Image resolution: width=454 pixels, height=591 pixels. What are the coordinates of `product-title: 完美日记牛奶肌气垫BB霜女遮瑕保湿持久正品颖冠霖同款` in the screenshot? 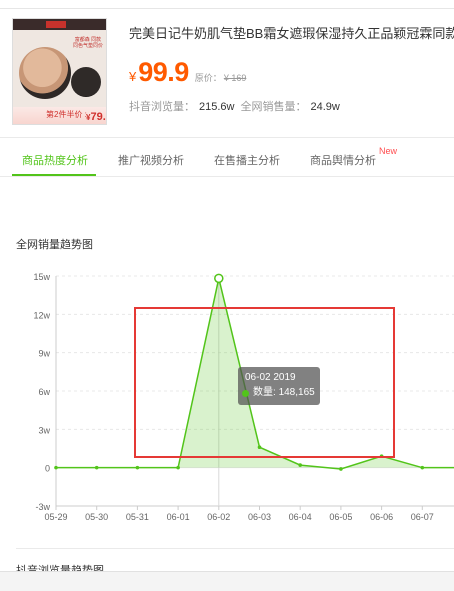 It's located at (291, 32).